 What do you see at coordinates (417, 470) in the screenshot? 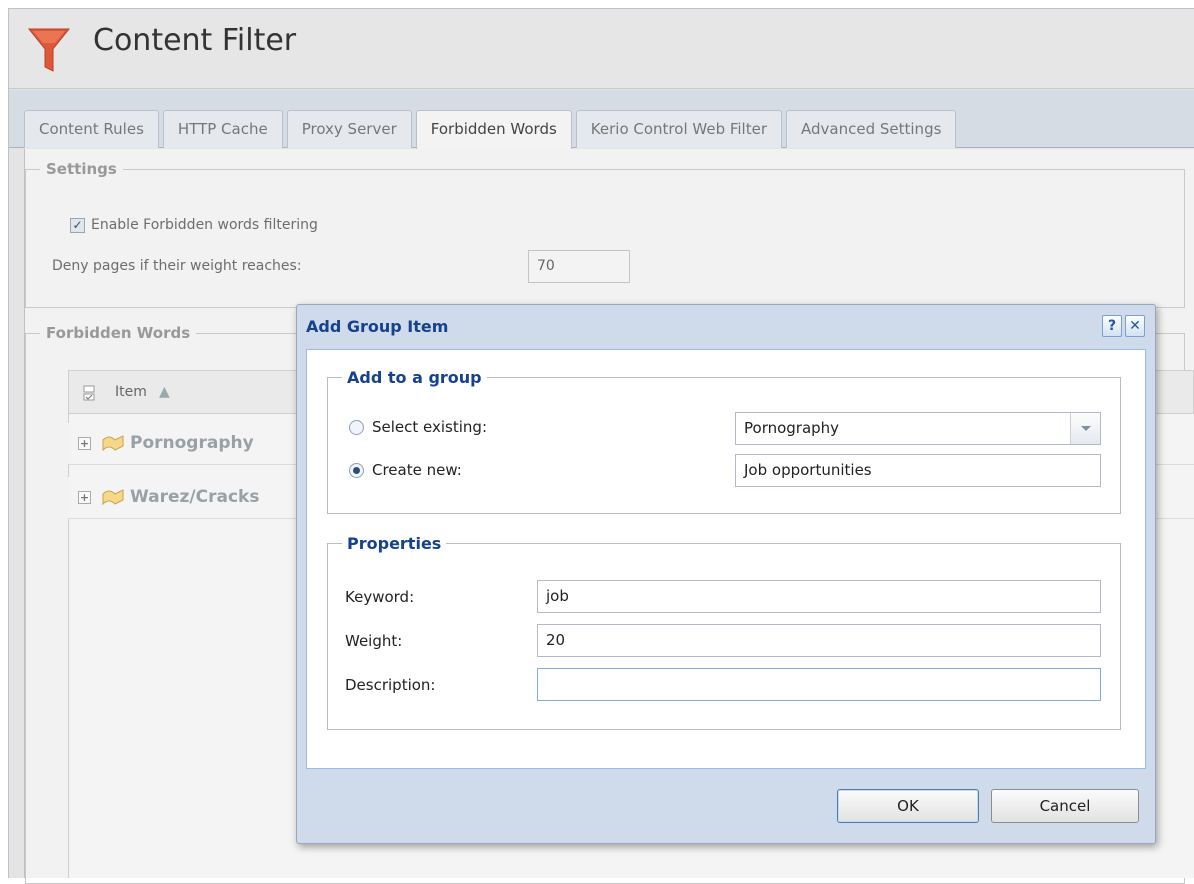
I see `create-new-label: Create new:` at bounding box center [417, 470].